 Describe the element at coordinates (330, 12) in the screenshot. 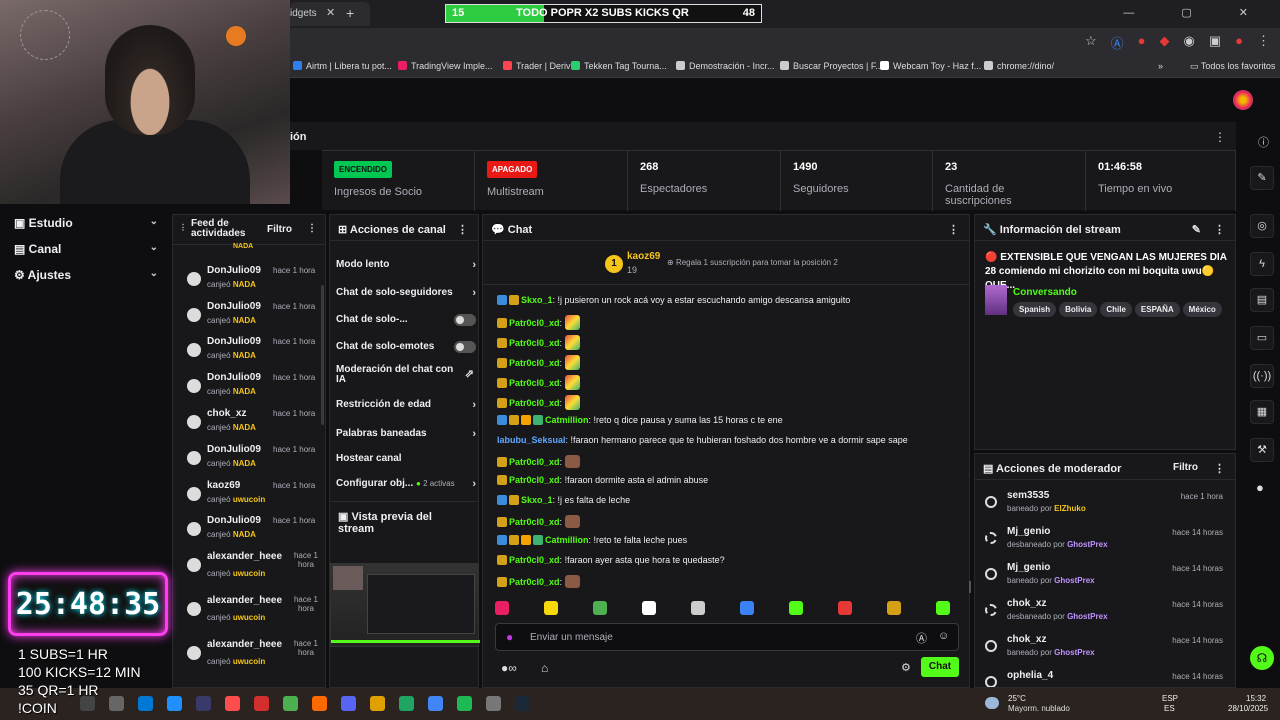

I see `tab-close-icon: ✕` at that location.